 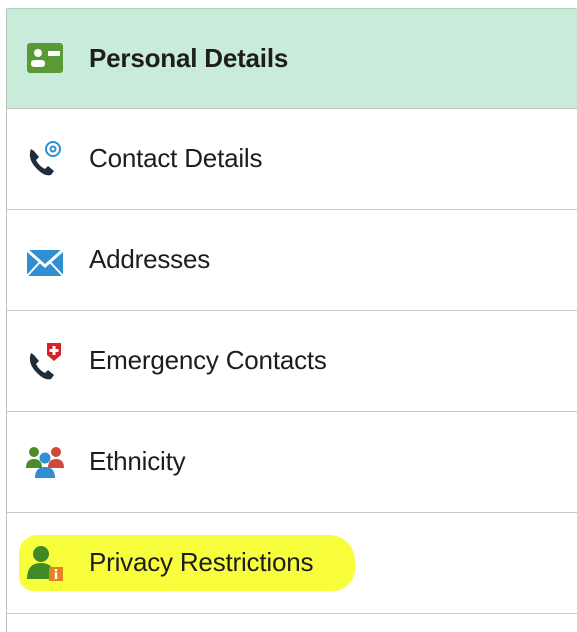 I want to click on nav-item-label: Emergency Contacts, so click(x=208, y=360).